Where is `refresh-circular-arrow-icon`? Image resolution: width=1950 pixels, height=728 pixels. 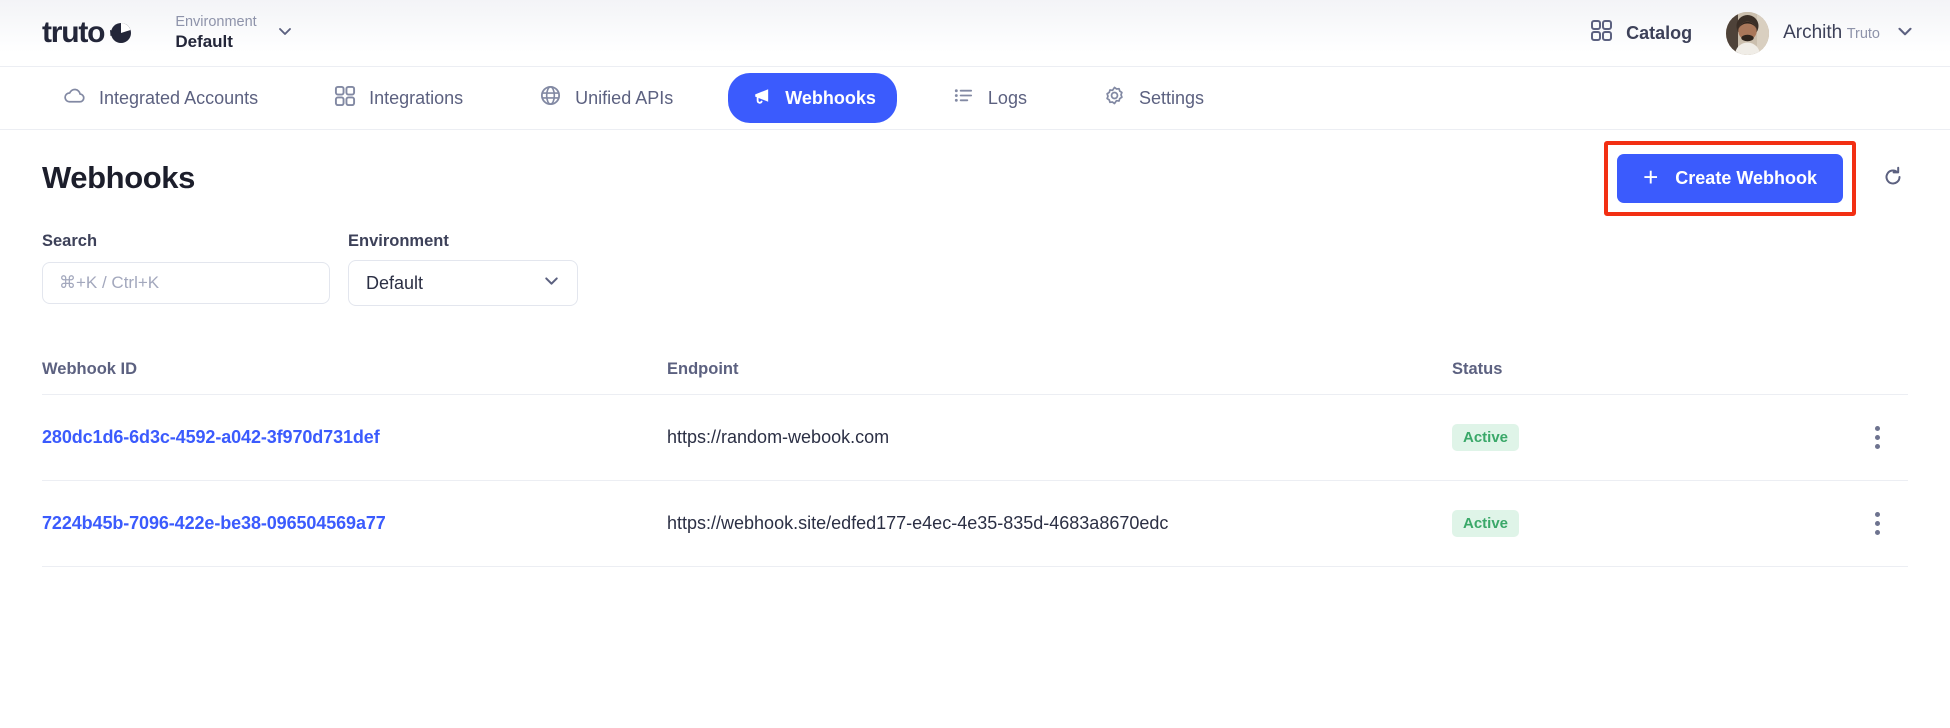
refresh-circular-arrow-icon is located at coordinates (1893, 178).